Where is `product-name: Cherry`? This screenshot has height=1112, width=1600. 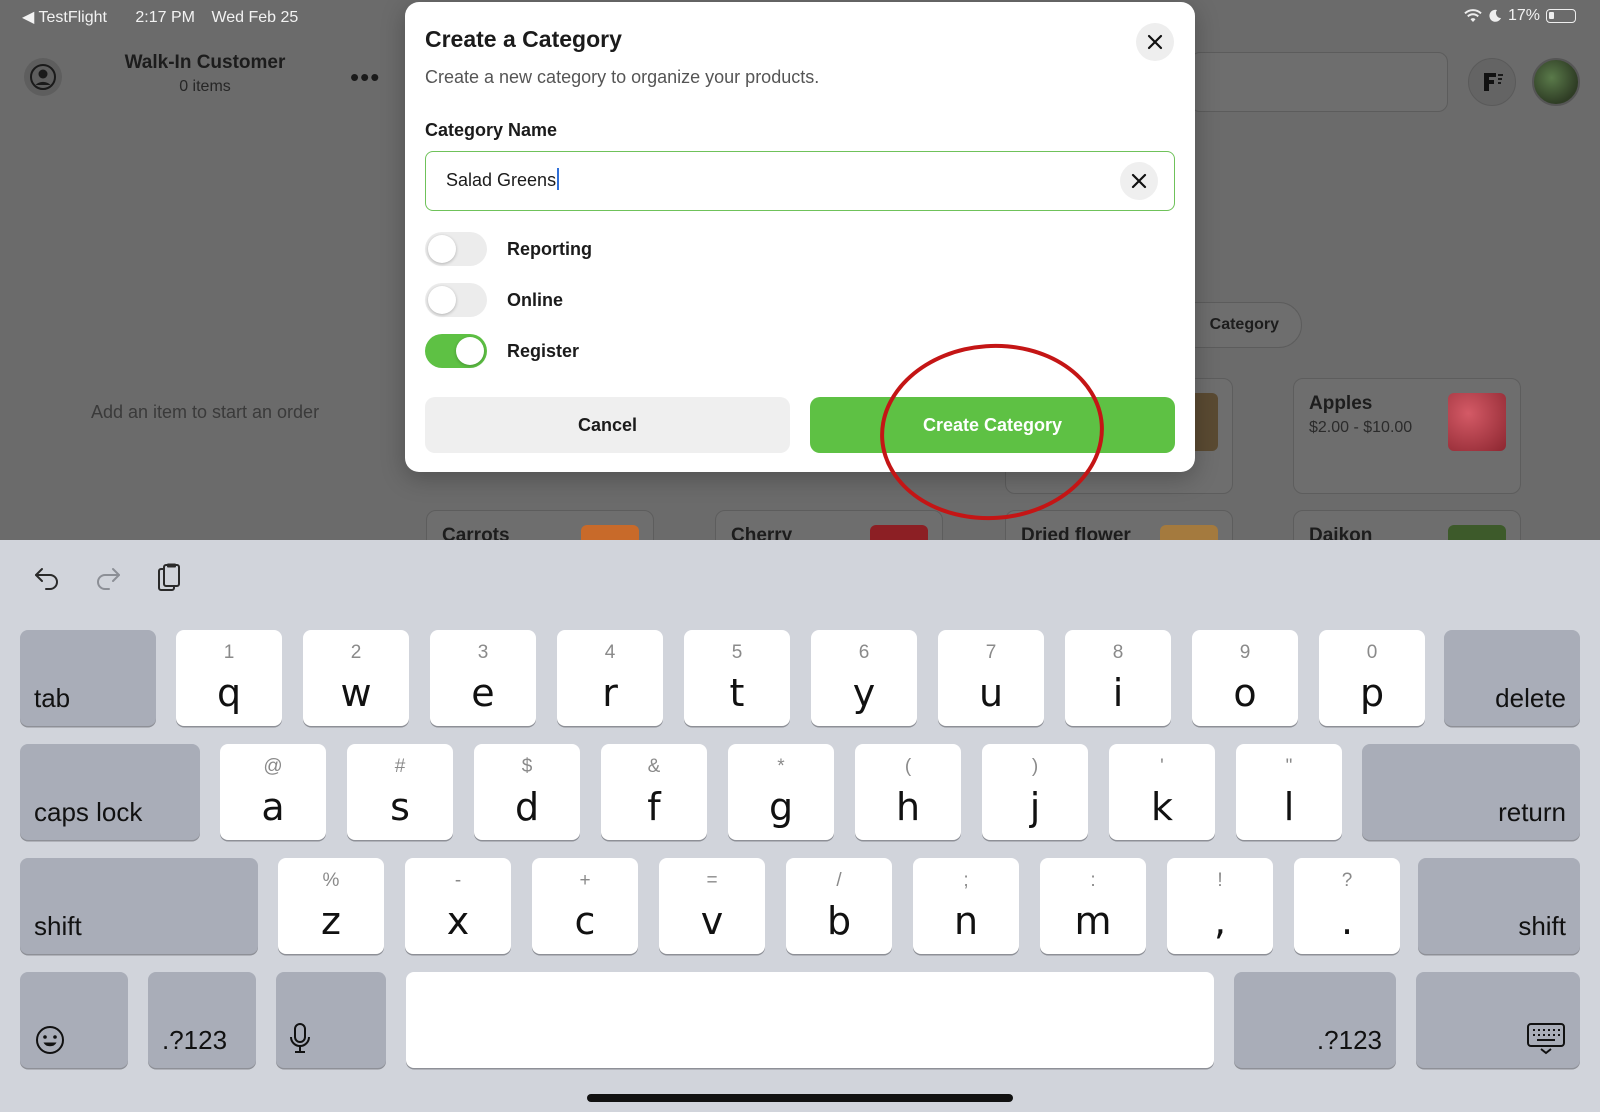
product-name: Cherry is located at coordinates (762, 532).